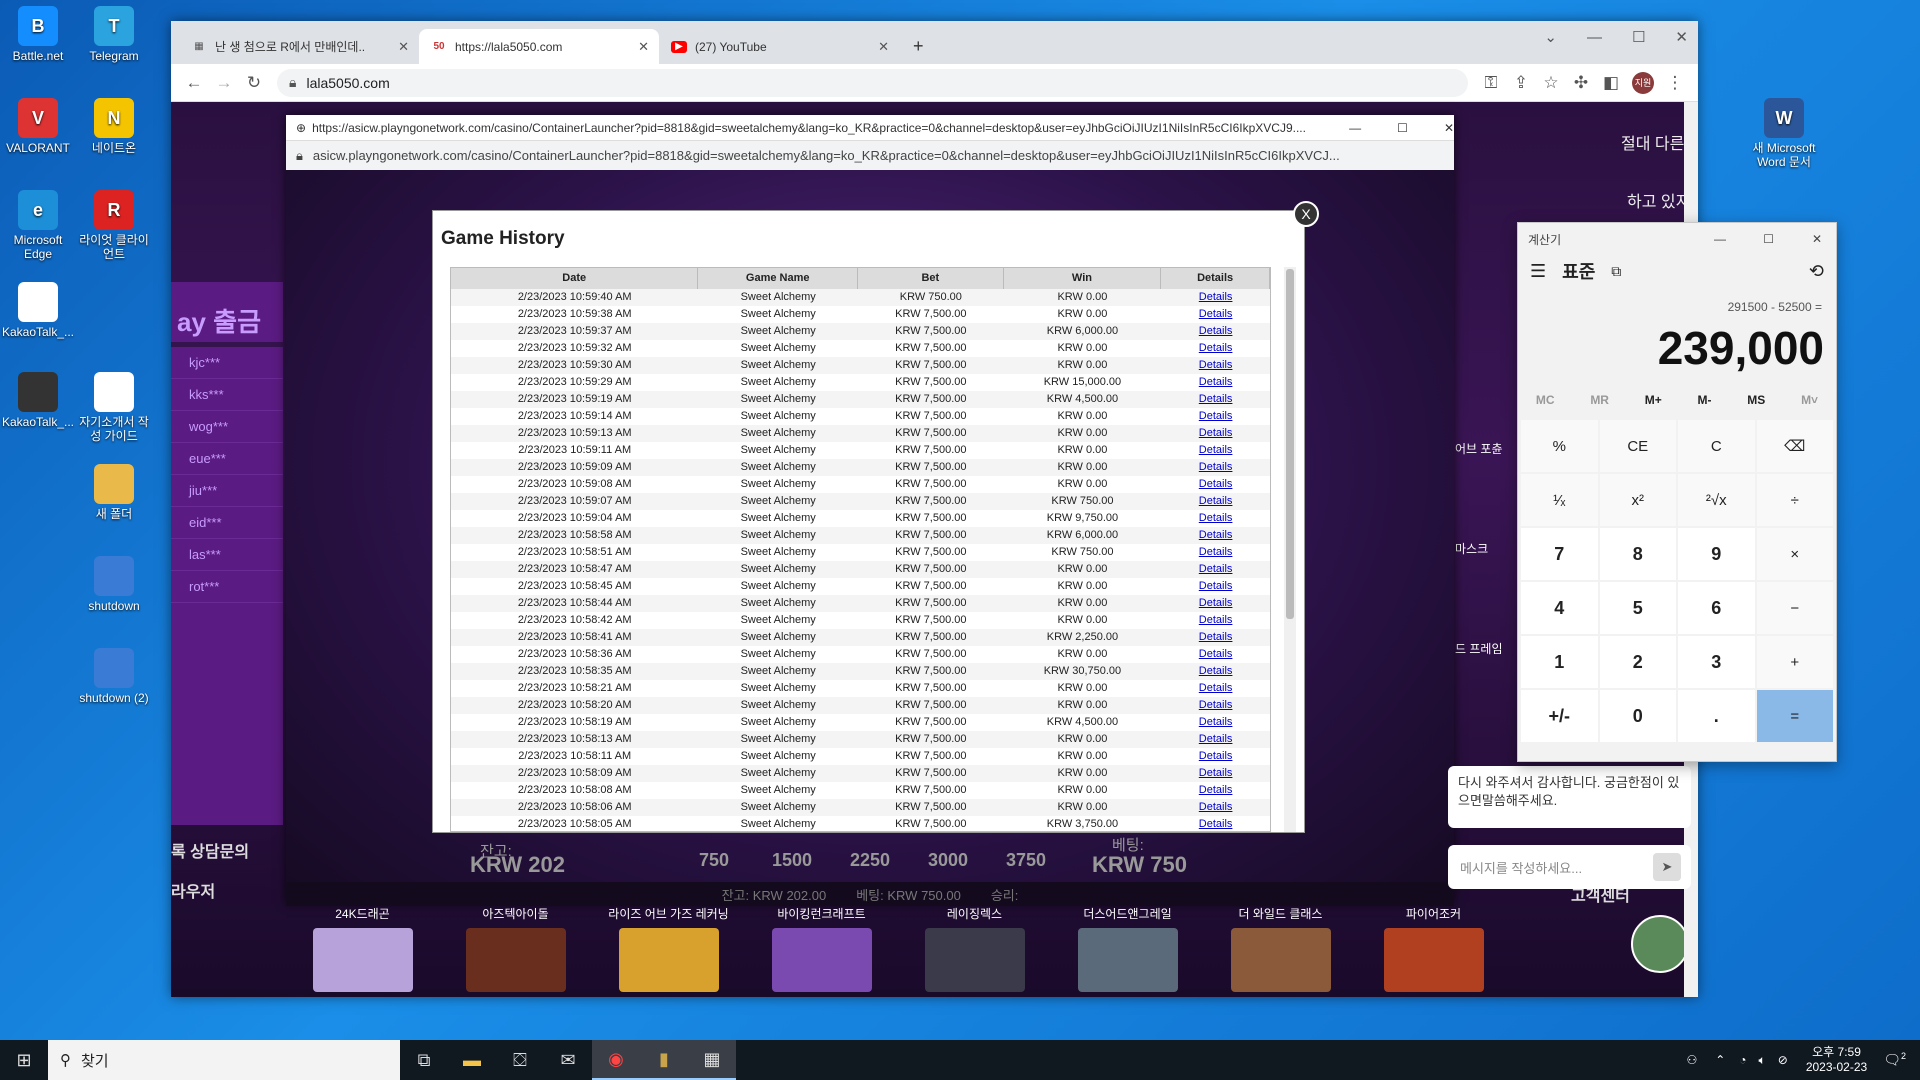  What do you see at coordinates (821, 951) in the screenshot?
I see `game-thumbnail: 바이킹런크래프트` at bounding box center [821, 951].